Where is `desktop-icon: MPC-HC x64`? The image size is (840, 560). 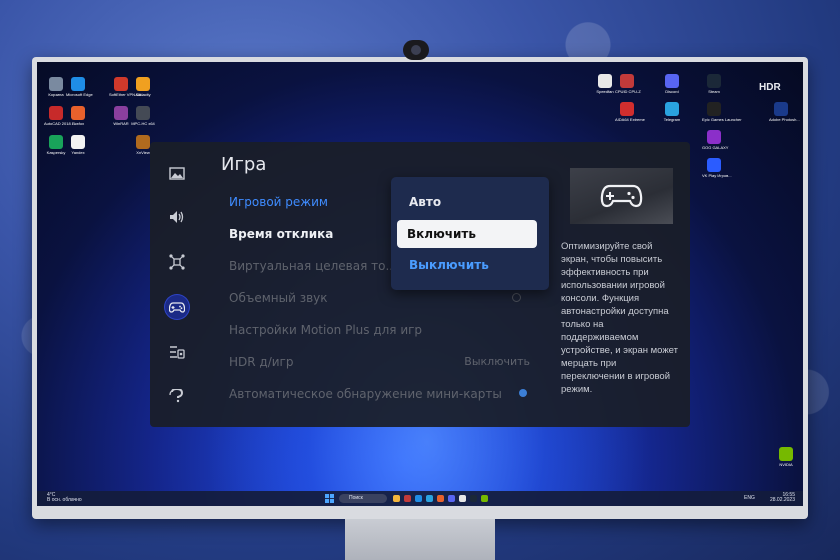
desktop-icon: MPC-HC x64 is located at coordinates (143, 116).